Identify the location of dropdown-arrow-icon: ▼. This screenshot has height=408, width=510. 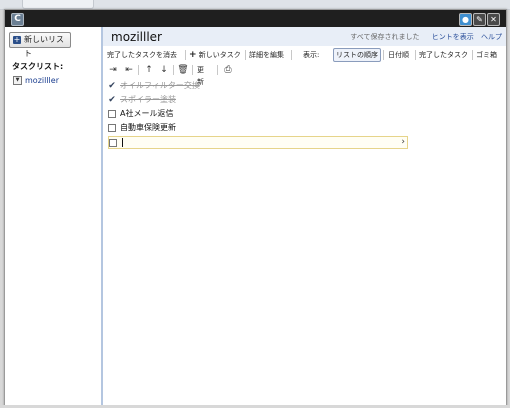
(17, 80).